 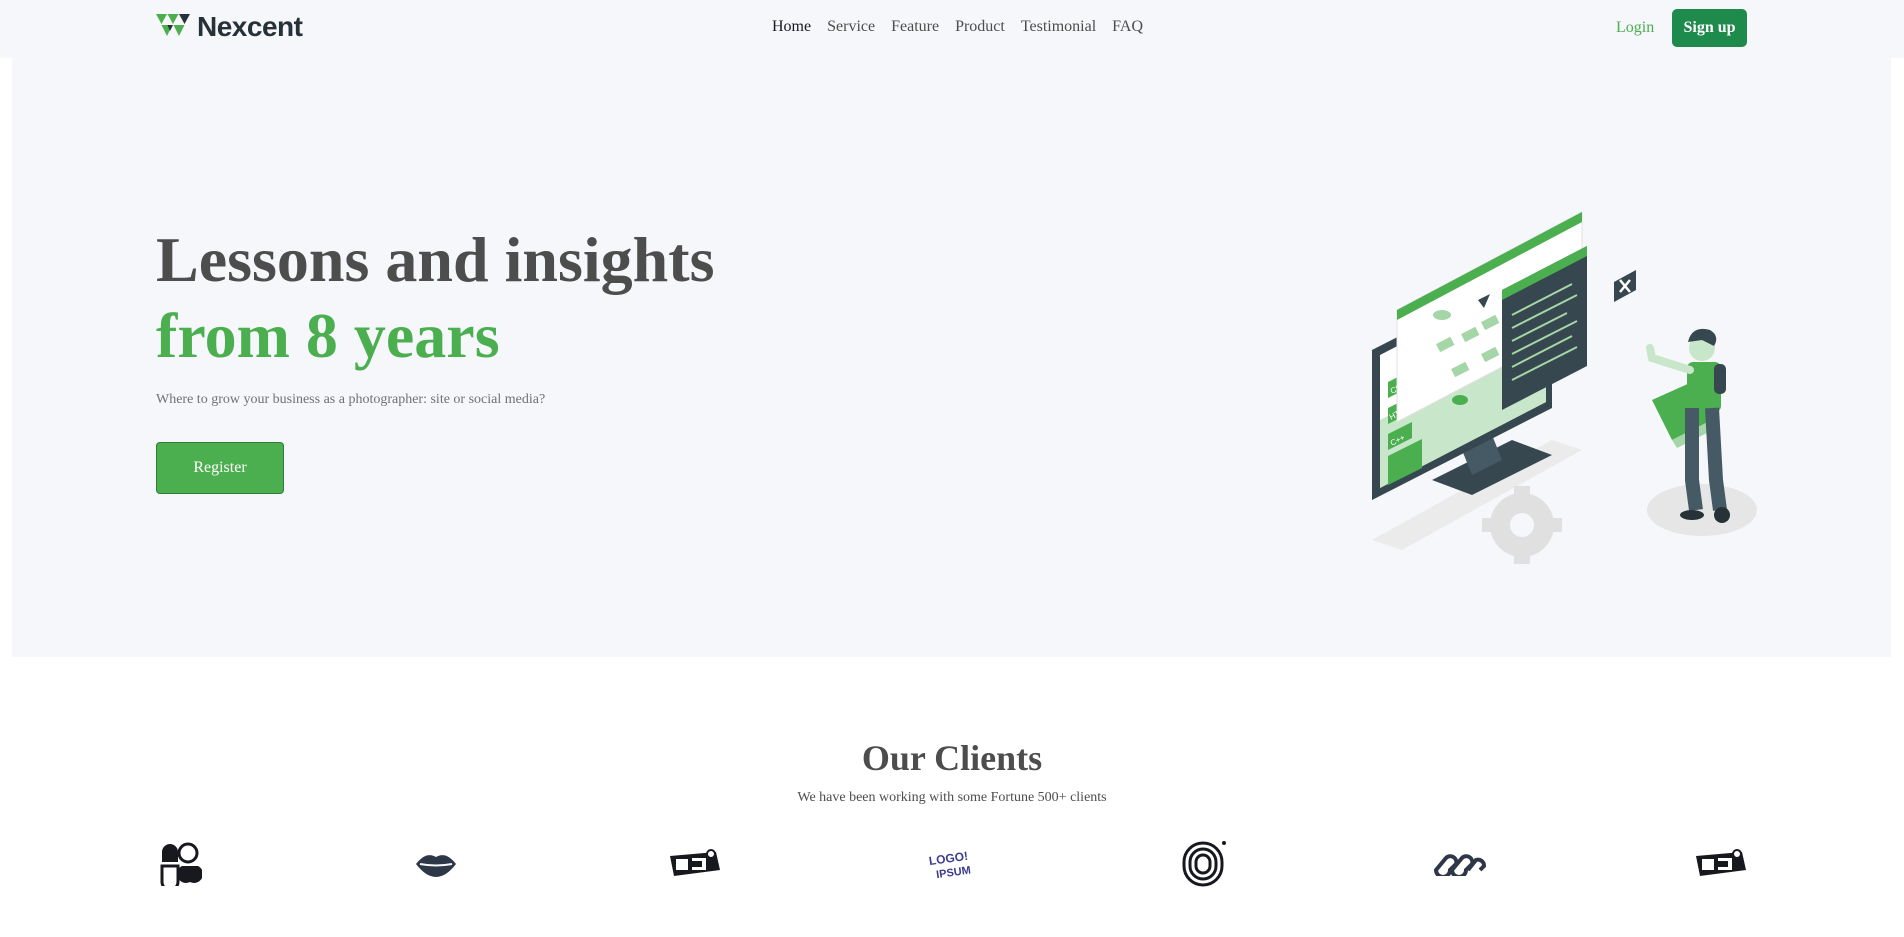 I want to click on chain-logo-icon, so click(x=1459, y=865).